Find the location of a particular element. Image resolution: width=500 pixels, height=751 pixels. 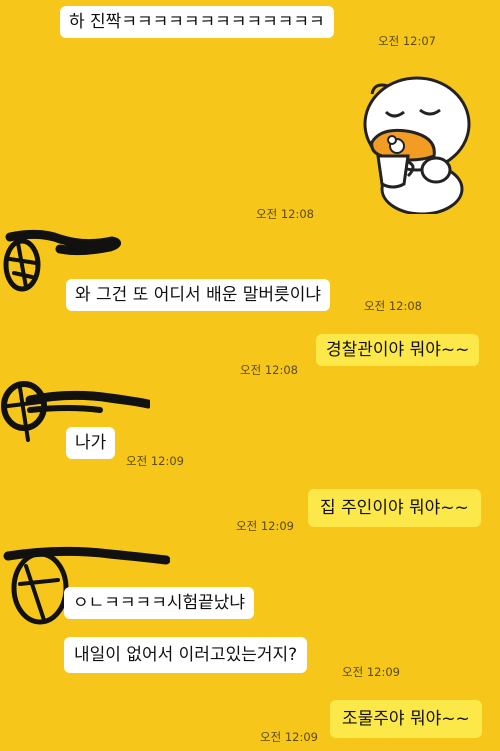

message-text: 와 그건 또 어디서 배운 말버릇이냐 is located at coordinates (198, 295).